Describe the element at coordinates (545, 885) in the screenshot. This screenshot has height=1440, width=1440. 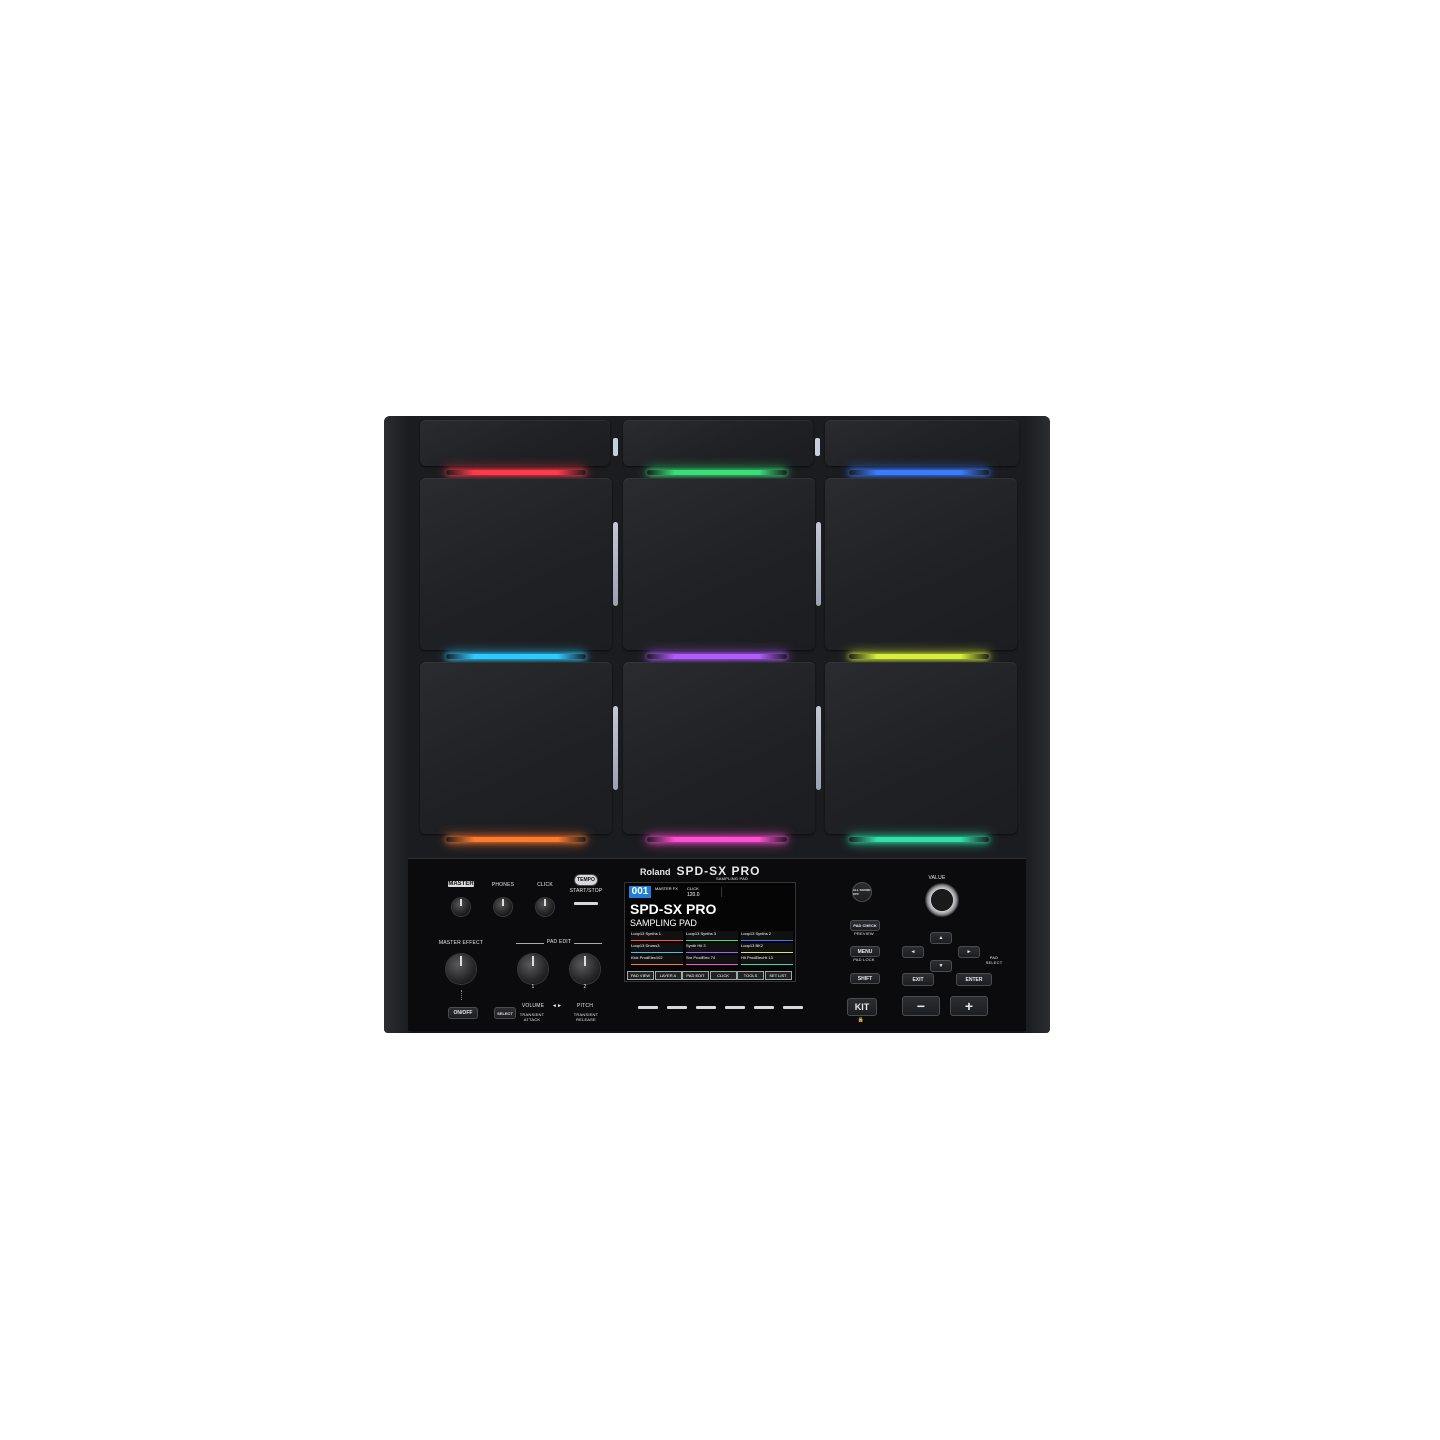
I see `click-label: CLICK` at that location.